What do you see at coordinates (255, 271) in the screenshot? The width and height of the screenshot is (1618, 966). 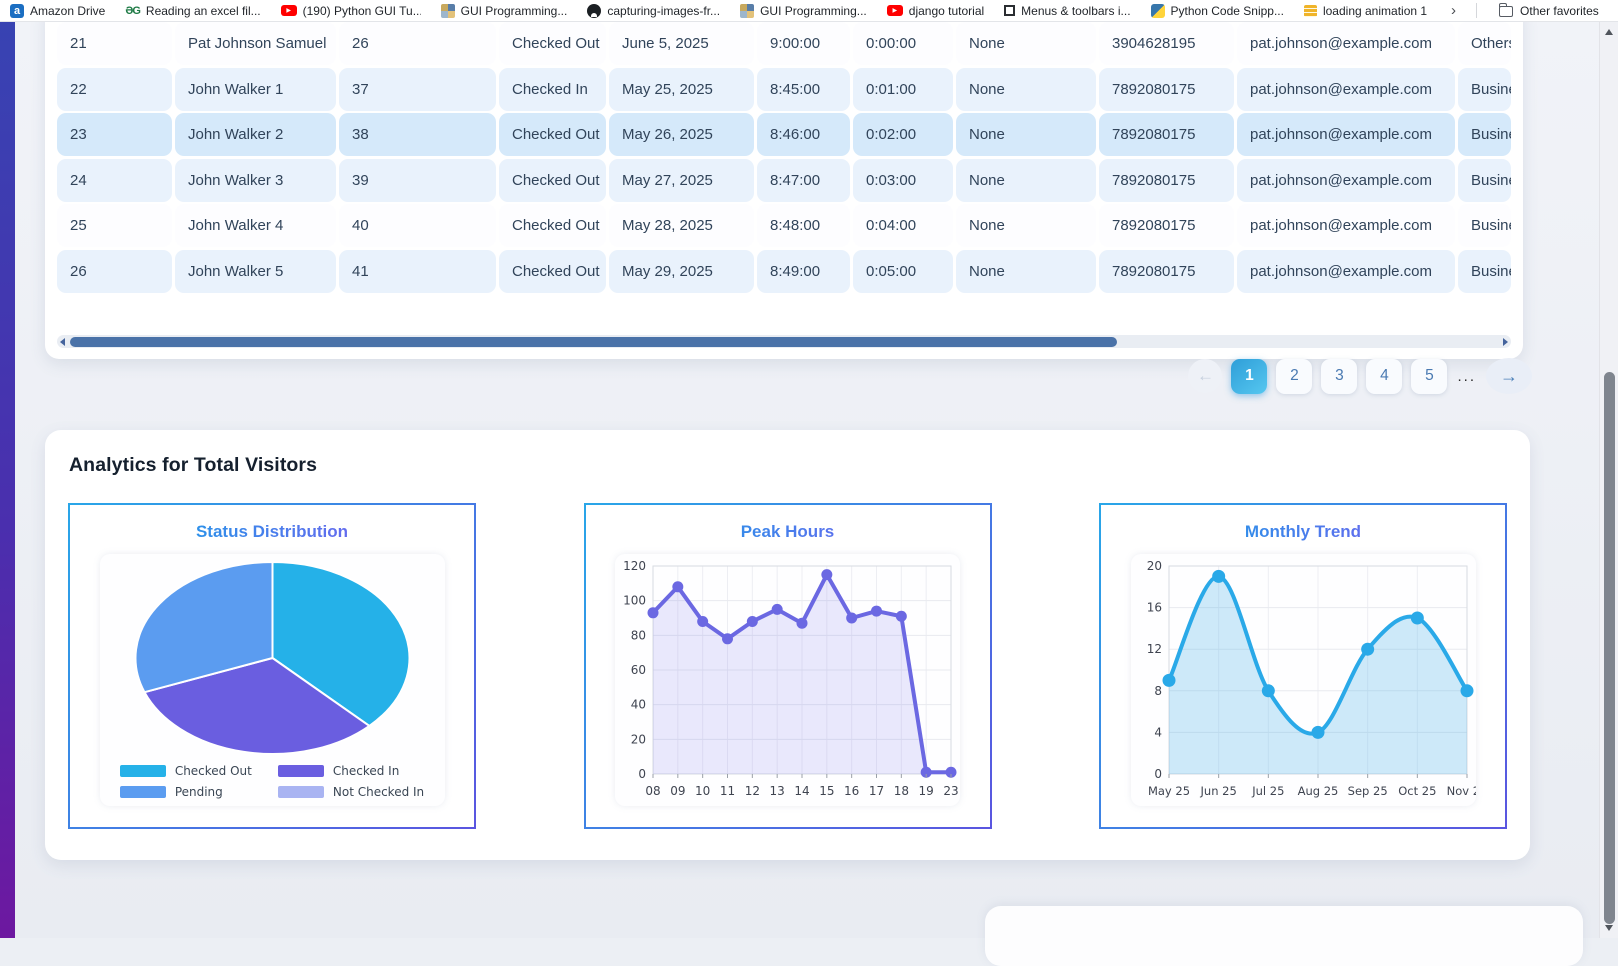 I see `cell-name: John Walker 5` at bounding box center [255, 271].